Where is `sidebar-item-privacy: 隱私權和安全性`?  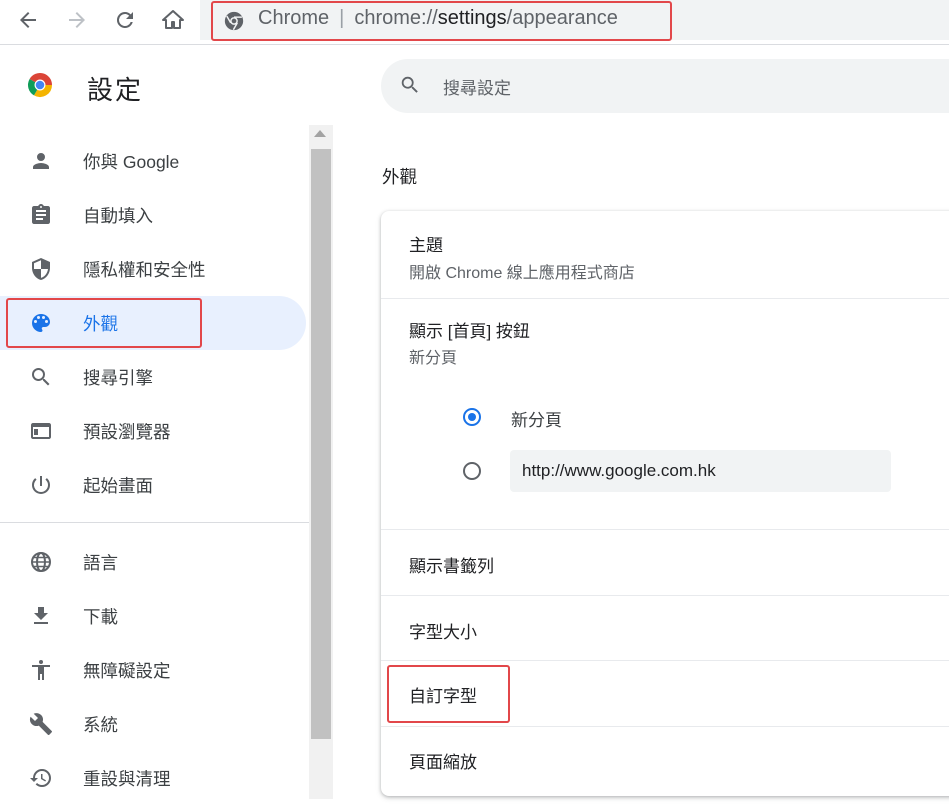 sidebar-item-privacy: 隱私權和安全性 is located at coordinates (153, 269).